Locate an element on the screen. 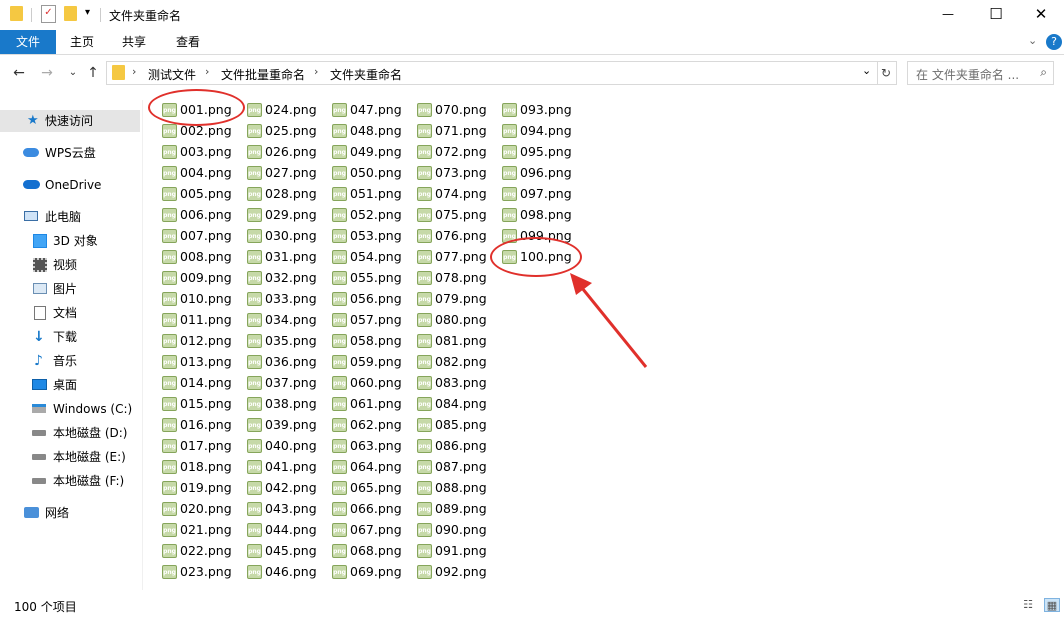 The width and height of the screenshot is (1064, 617). file-item: png 033.png is located at coordinates (287, 299).